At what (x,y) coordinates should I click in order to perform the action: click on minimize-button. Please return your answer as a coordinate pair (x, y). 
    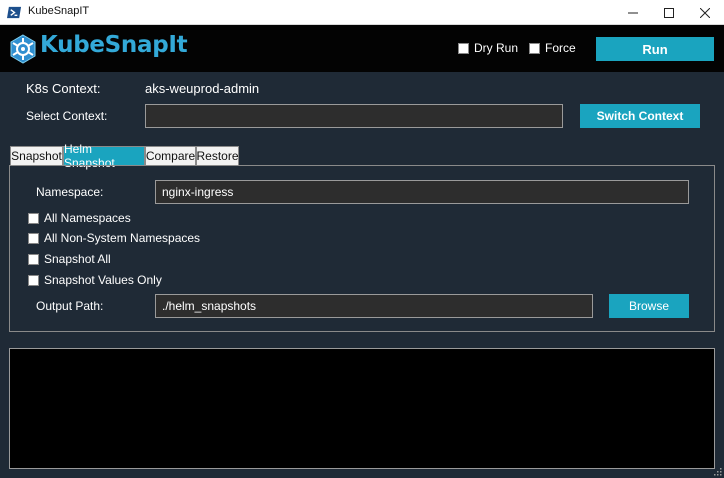
    Looking at the image, I should click on (633, 12).